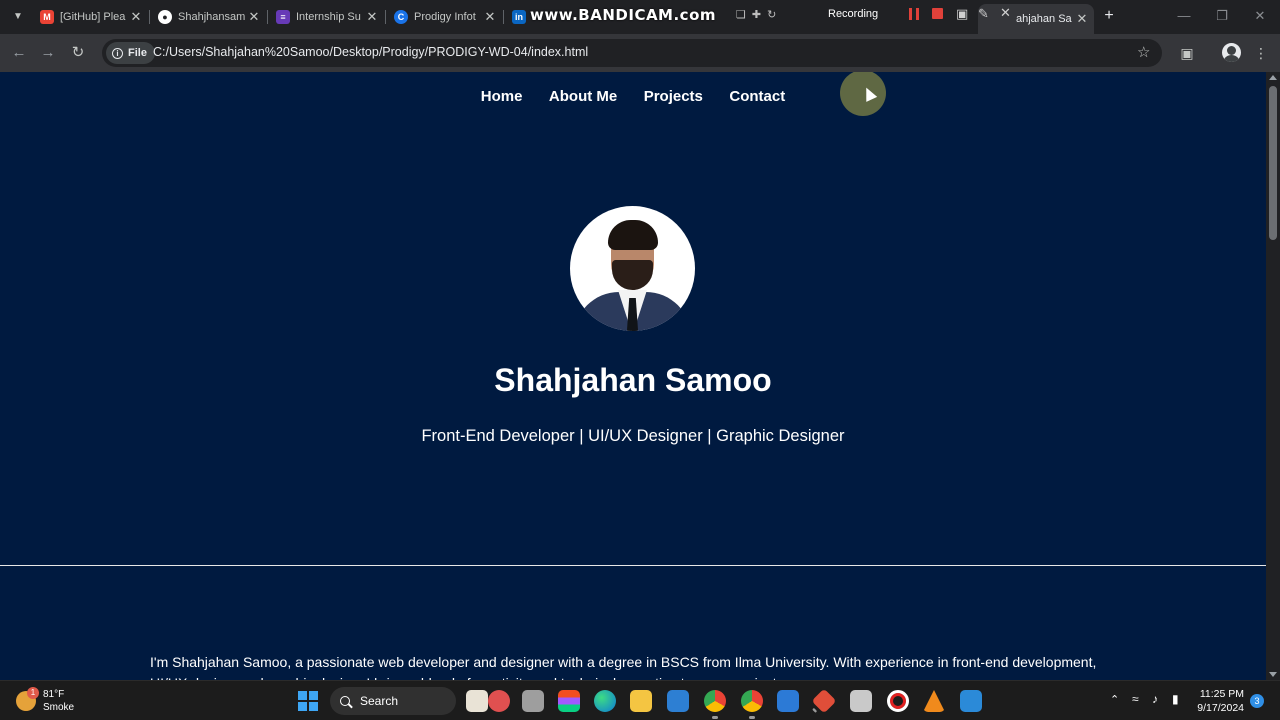 This screenshot has width=1280, height=720. What do you see at coordinates (788, 701) in the screenshot?
I see `notepad-icon` at bounding box center [788, 701].